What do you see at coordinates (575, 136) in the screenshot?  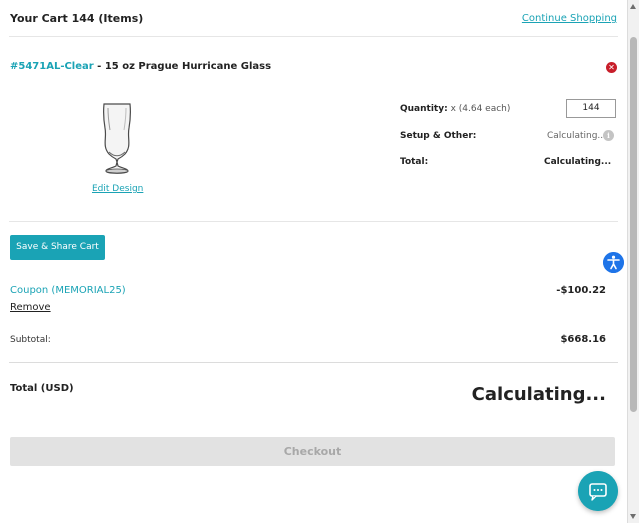 I see `setup-value: Calculating..` at bounding box center [575, 136].